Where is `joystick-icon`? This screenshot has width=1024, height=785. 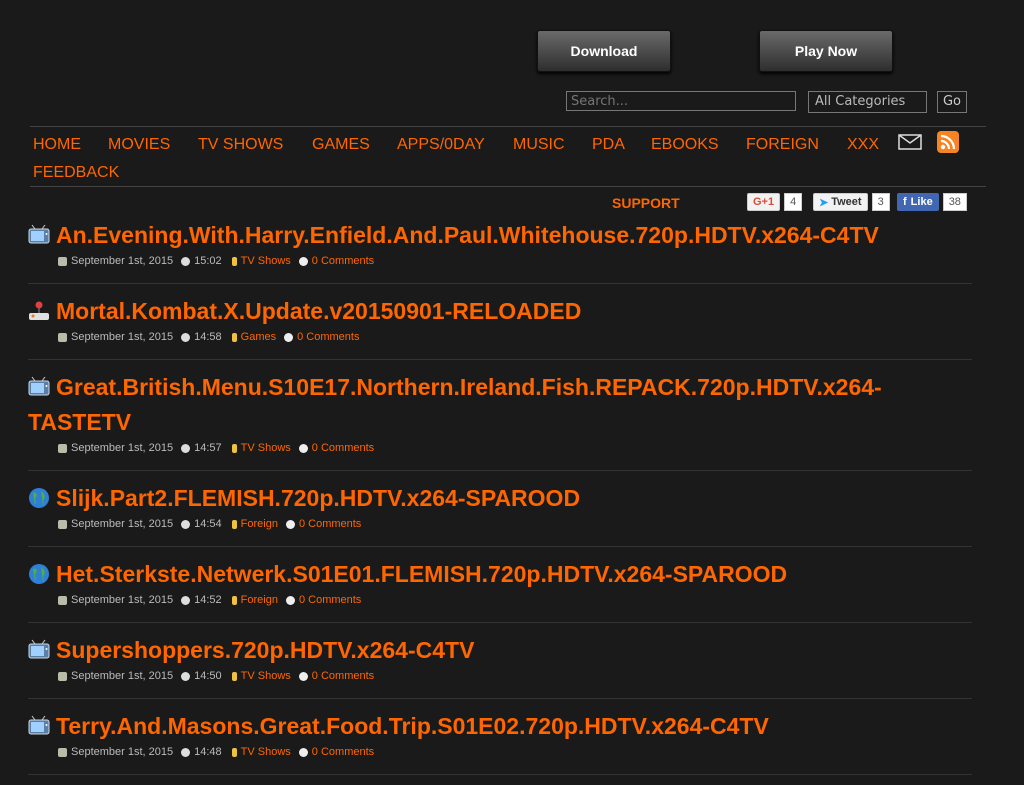 joystick-icon is located at coordinates (39, 308).